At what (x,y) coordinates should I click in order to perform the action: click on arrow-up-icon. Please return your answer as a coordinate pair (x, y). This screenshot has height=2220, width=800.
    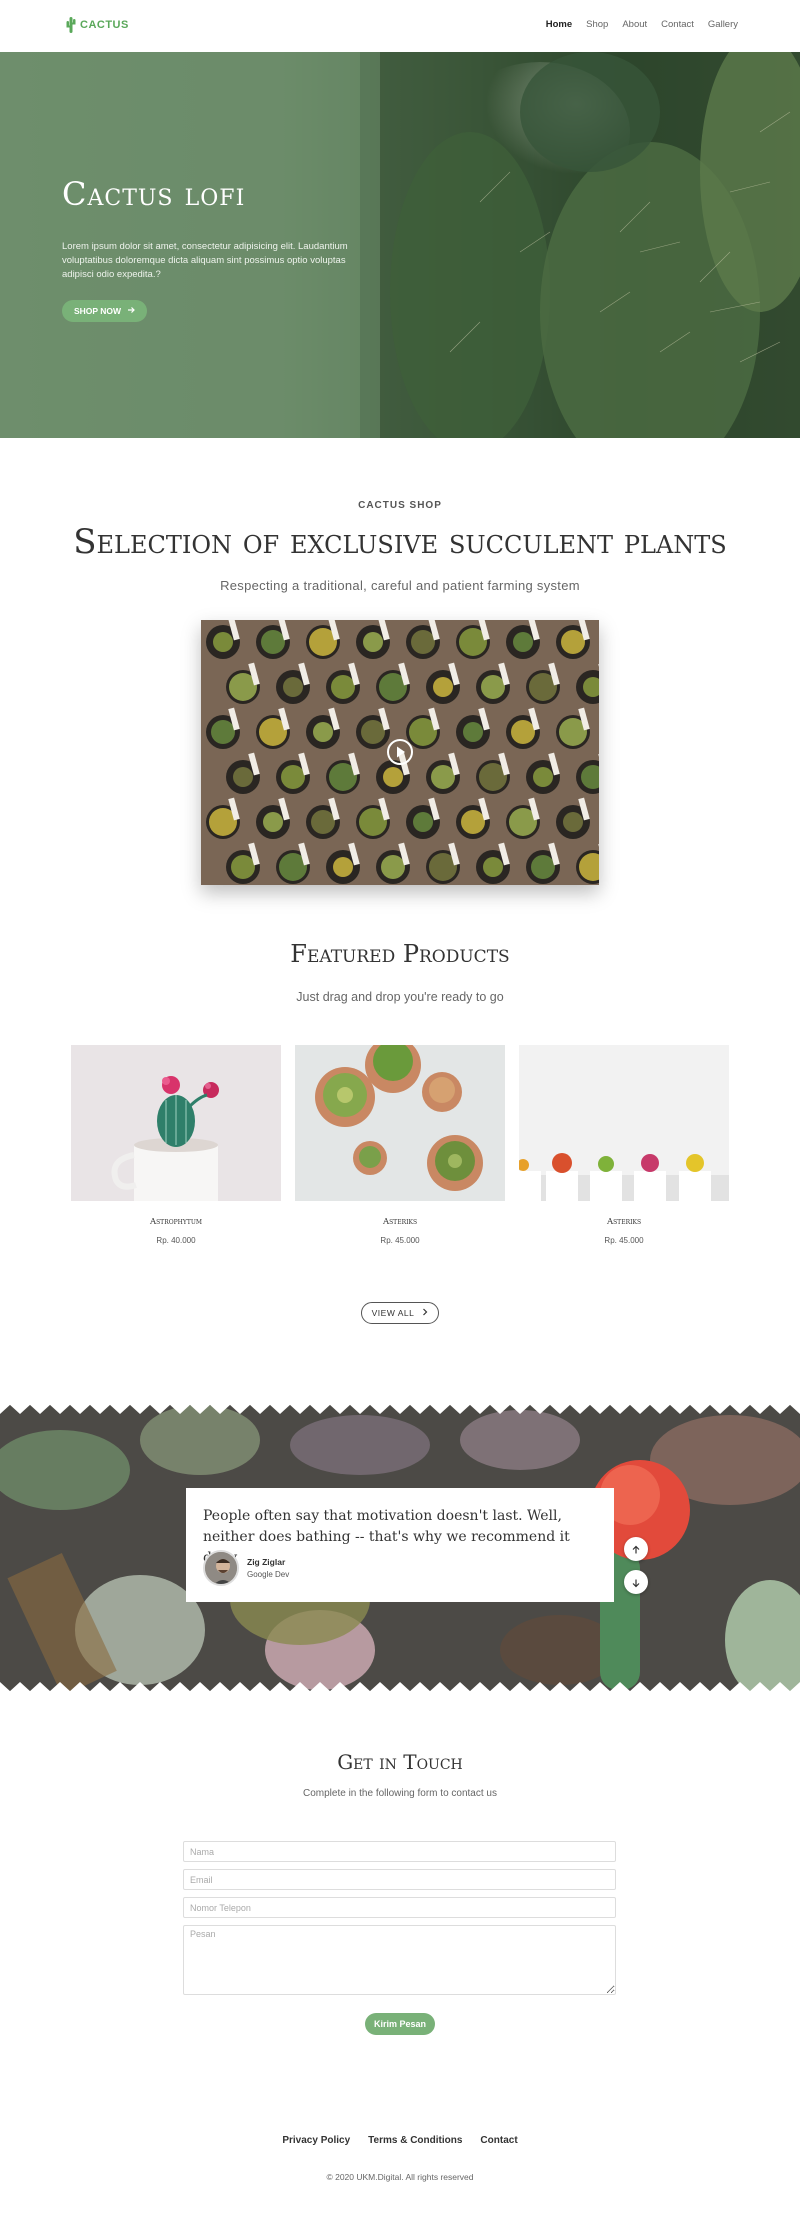
    Looking at the image, I should click on (636, 1549).